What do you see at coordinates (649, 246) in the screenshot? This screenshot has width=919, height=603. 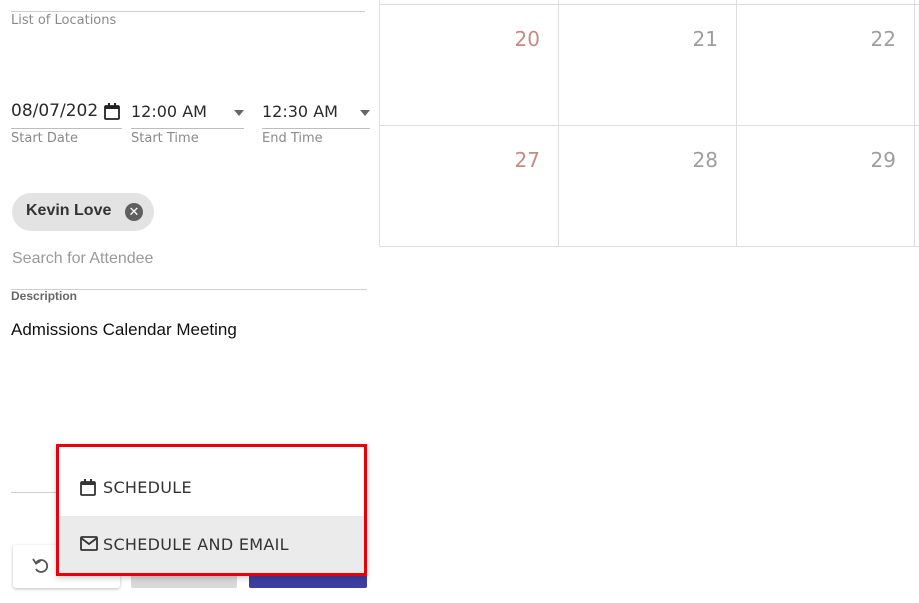 I see `calendar-row-divider` at bounding box center [649, 246].